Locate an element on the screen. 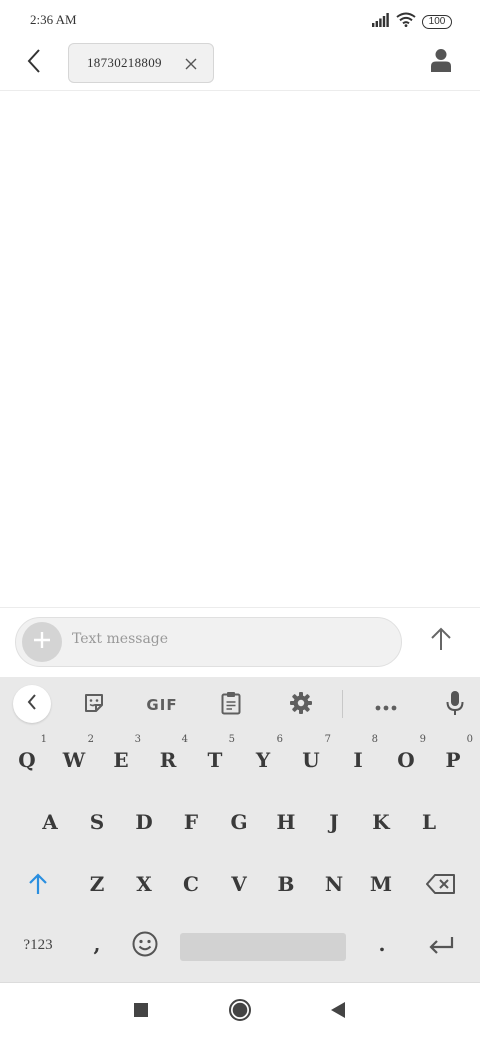 Image resolution: width=480 pixels, height=1040 pixels. backspace-key is located at coordinates (441, 886).